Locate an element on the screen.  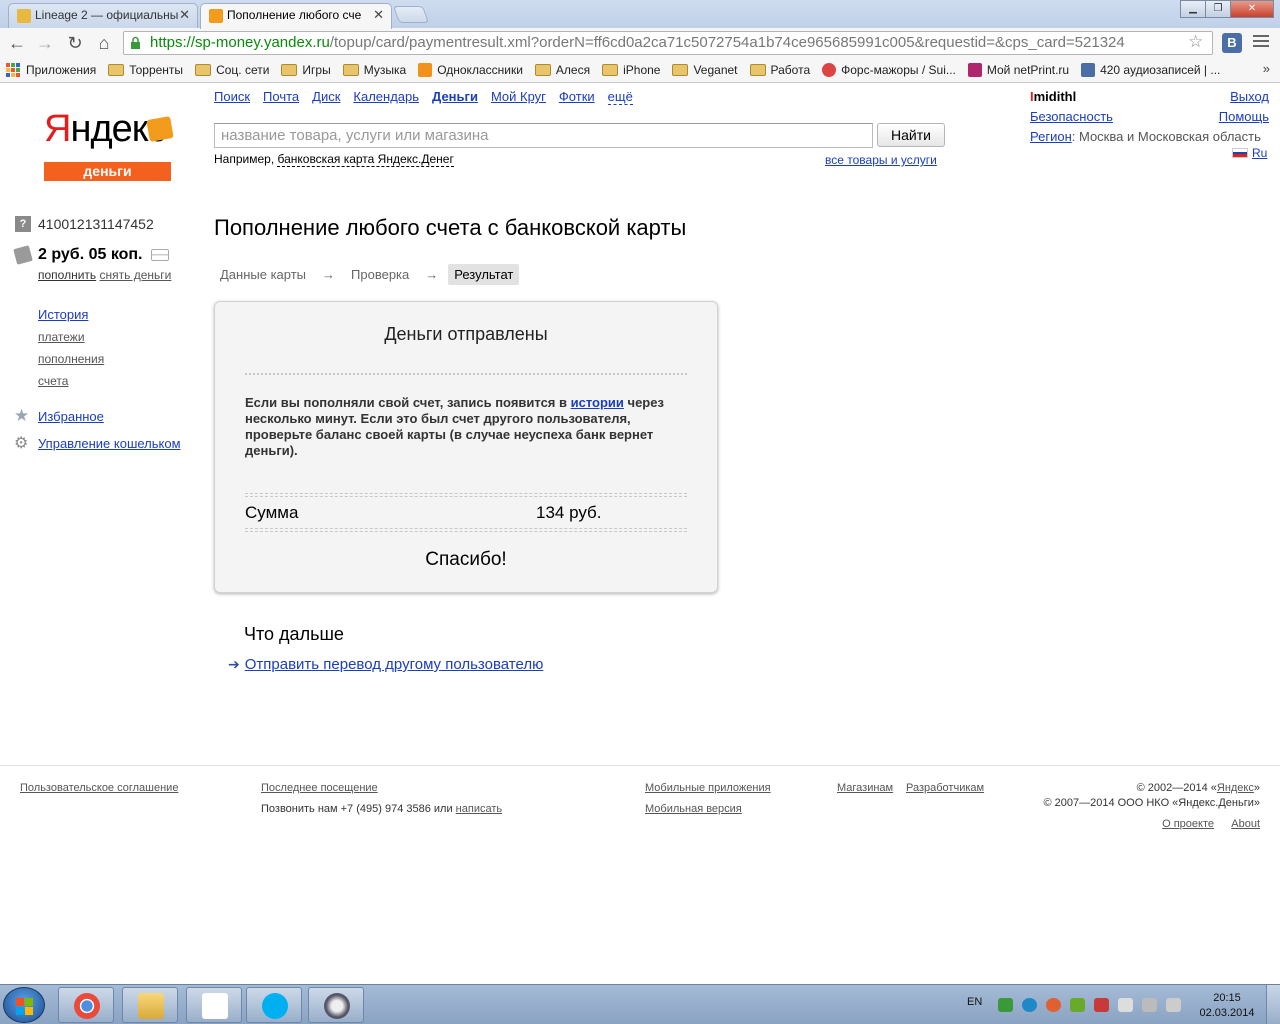
bookmark-folder: Алеся is located at coordinates (562, 70).